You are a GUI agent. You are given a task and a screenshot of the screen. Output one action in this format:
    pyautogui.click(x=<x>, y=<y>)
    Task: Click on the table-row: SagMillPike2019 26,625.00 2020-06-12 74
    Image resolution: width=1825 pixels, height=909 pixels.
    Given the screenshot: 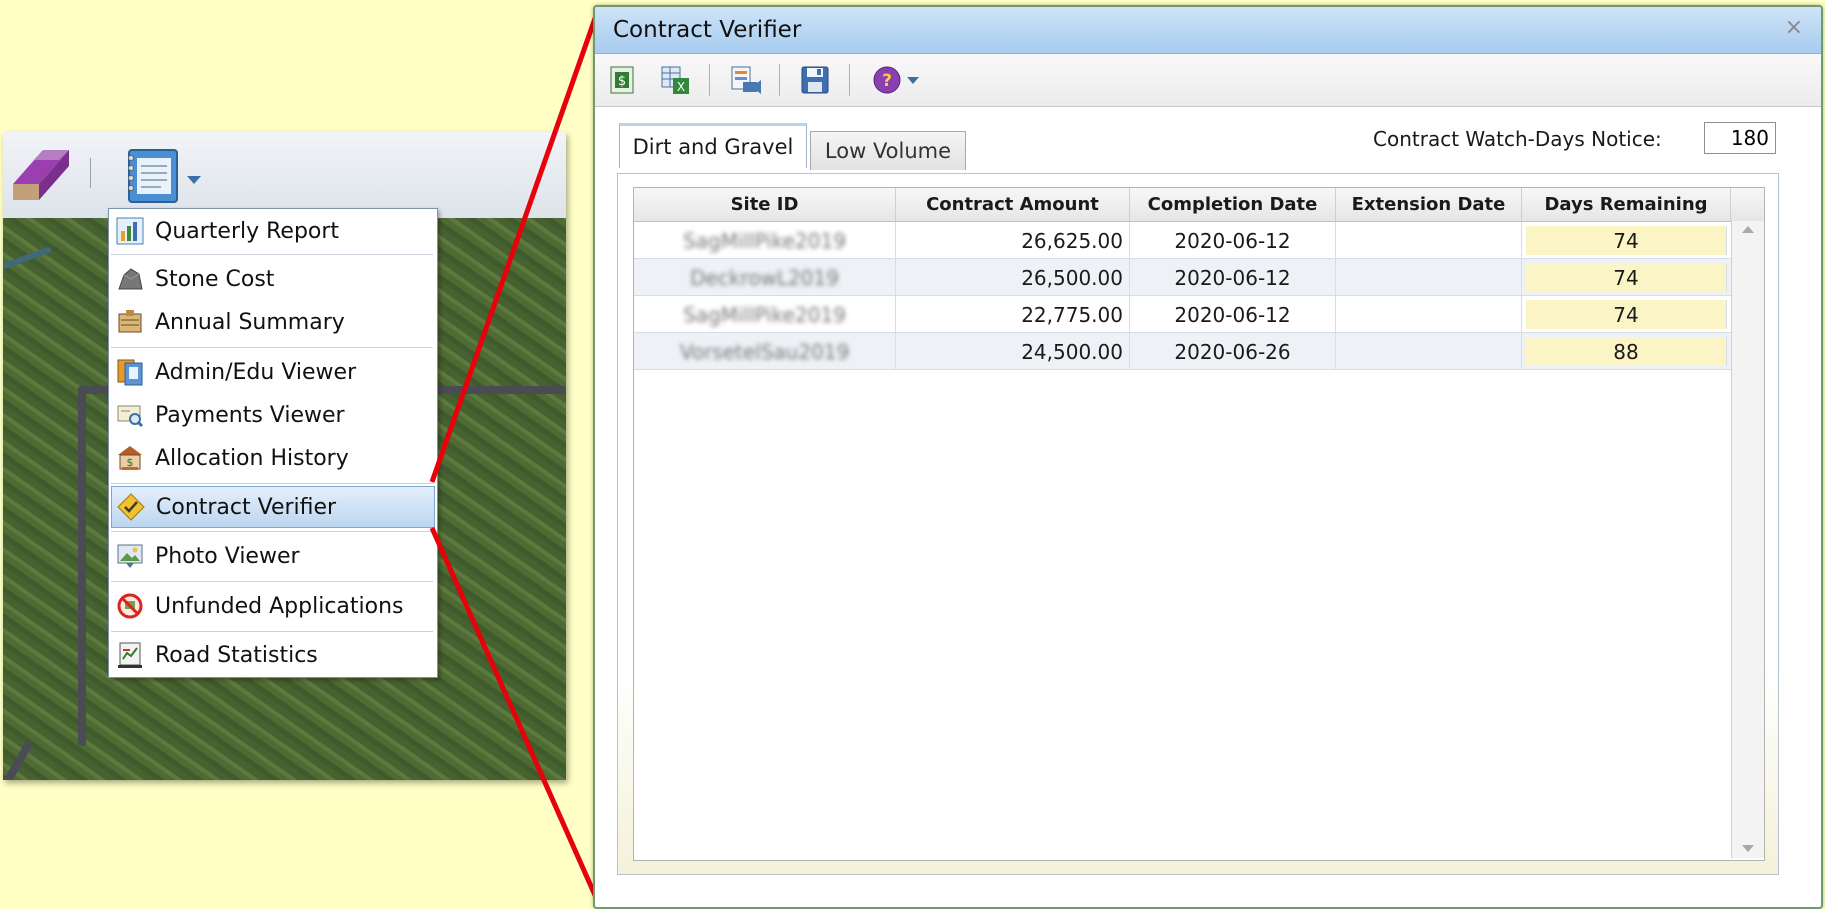 What is the action you would take?
    pyautogui.click(x=1182, y=240)
    